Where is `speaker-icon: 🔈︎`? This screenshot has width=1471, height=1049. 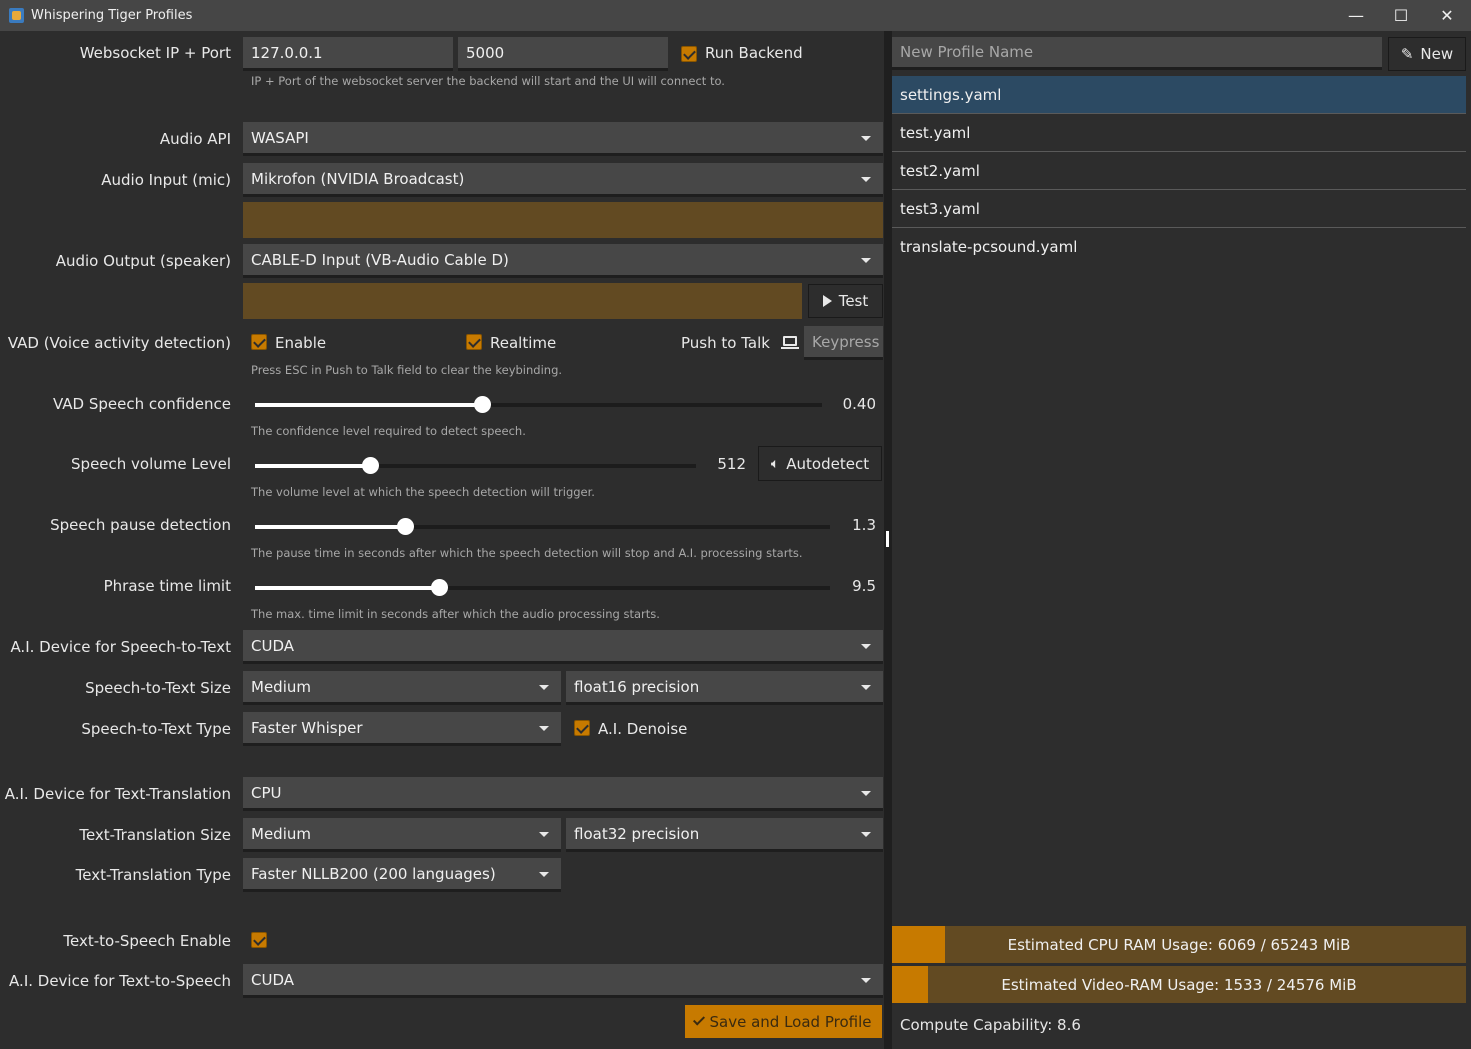 speaker-icon: 🔈︎ is located at coordinates (775, 463).